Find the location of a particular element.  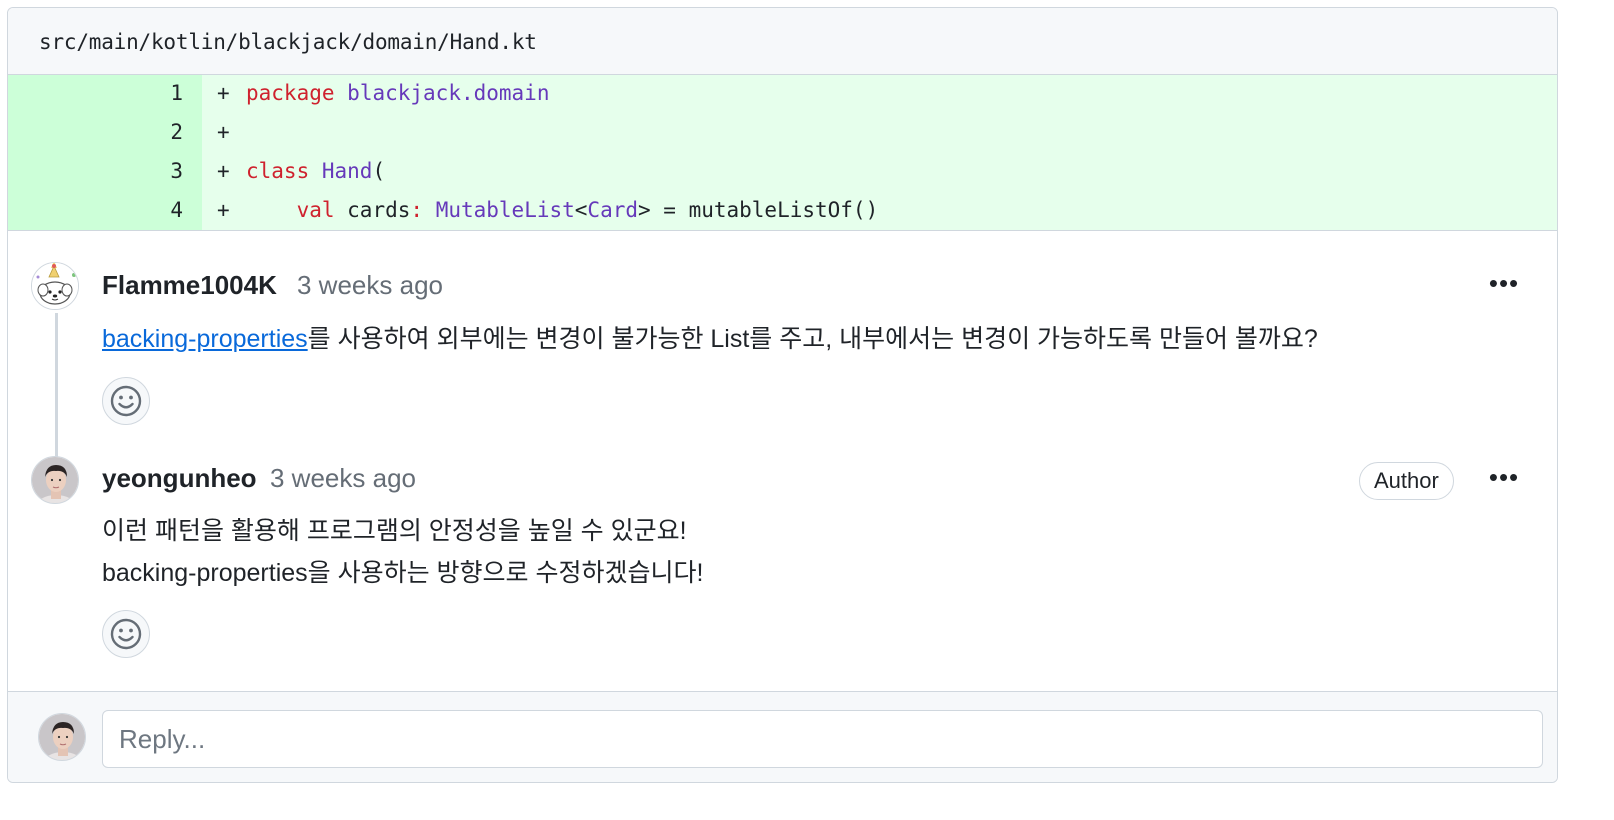

thread-connector is located at coordinates (56, 385).